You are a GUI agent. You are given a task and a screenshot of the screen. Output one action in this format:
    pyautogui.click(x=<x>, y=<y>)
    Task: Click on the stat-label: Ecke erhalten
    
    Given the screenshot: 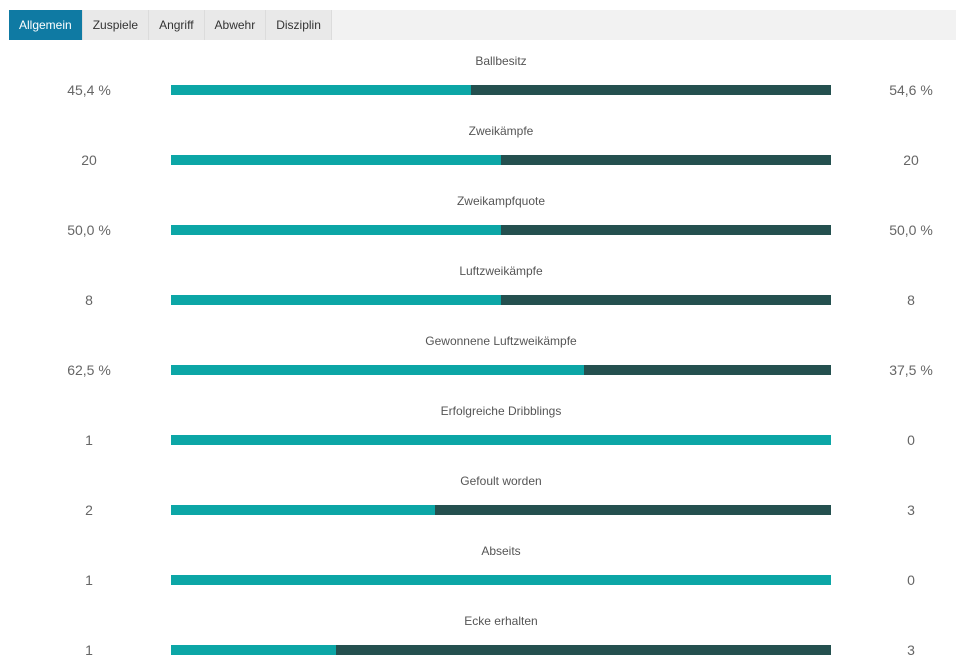 What is the action you would take?
    pyautogui.click(x=501, y=621)
    